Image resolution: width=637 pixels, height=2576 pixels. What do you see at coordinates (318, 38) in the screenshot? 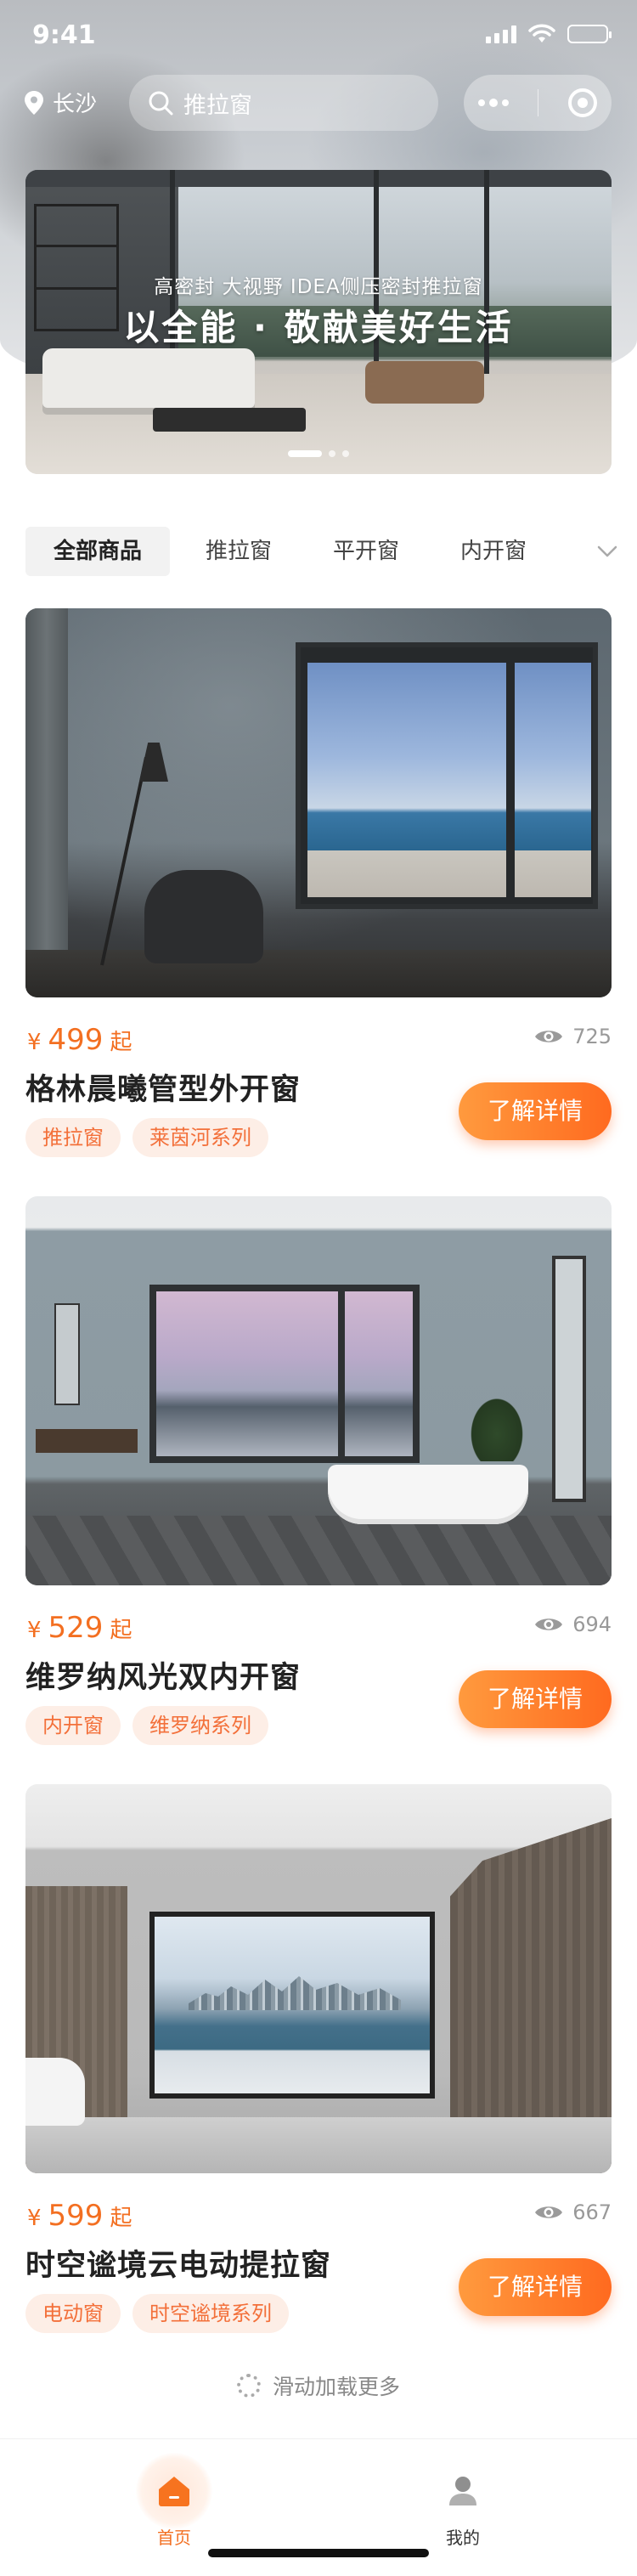
I see `status-bar: 9:41` at bounding box center [318, 38].